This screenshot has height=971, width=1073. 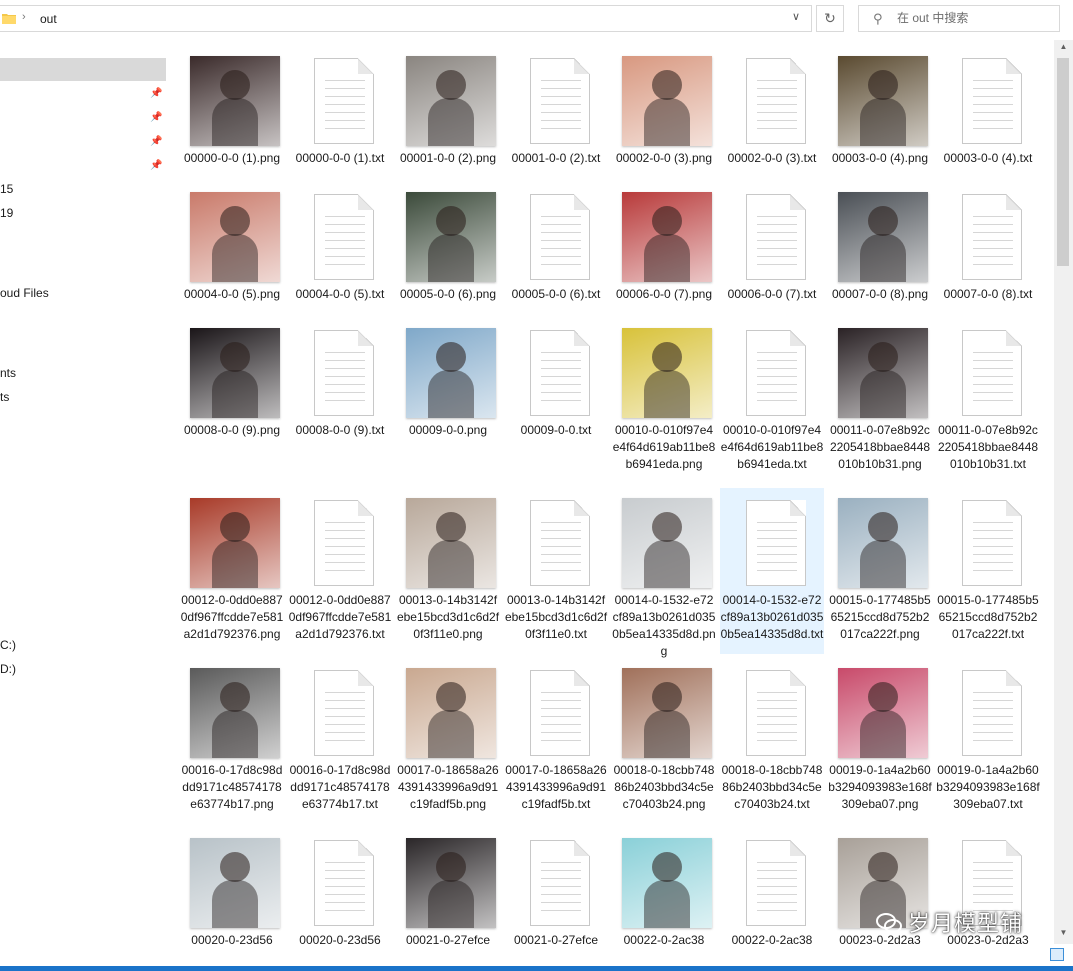 I want to click on refresh-button: ↻, so click(x=830, y=18).